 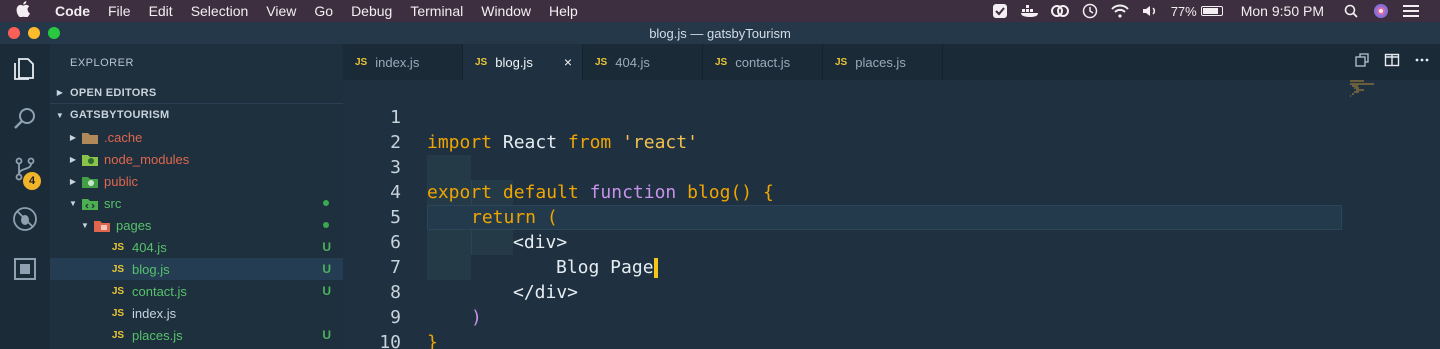 I want to click on code-line-6: 6 Blog Page, so click(x=843, y=241).